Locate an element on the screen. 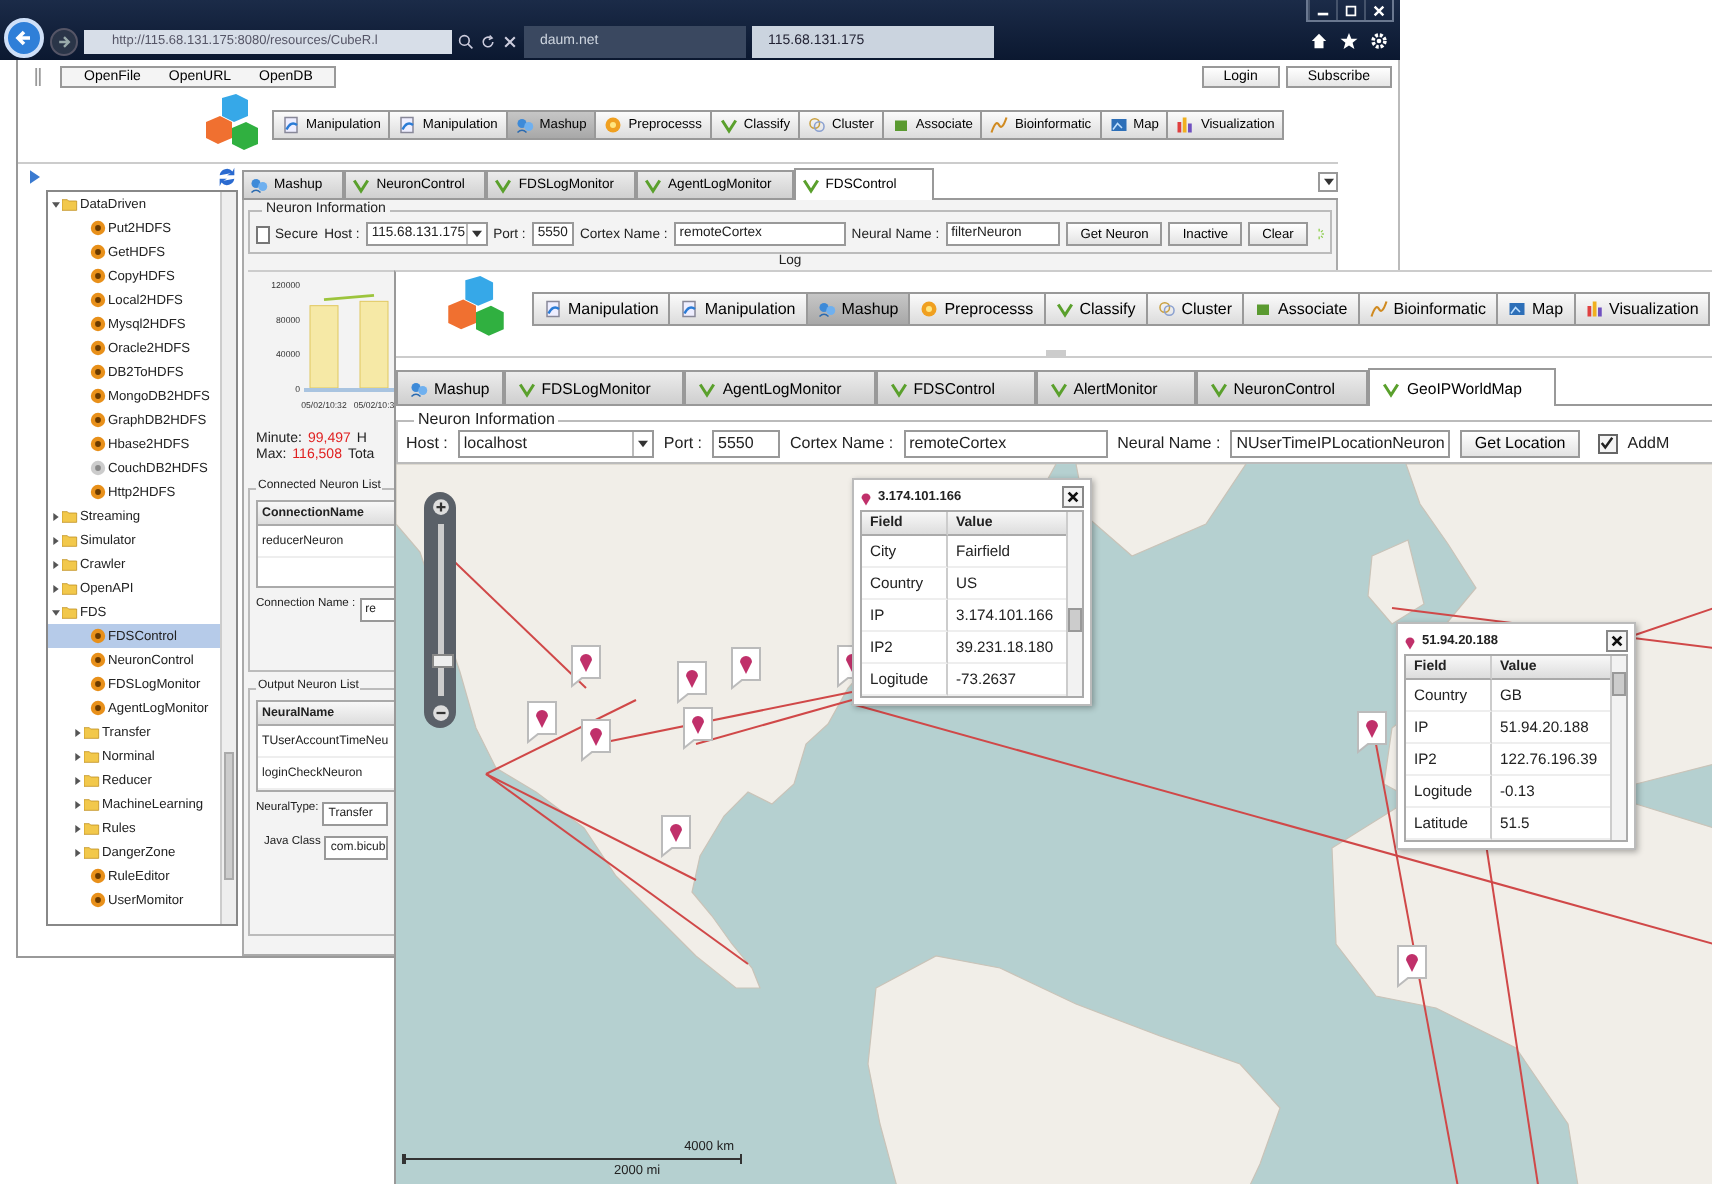  port-label: Port : is located at coordinates (683, 443).